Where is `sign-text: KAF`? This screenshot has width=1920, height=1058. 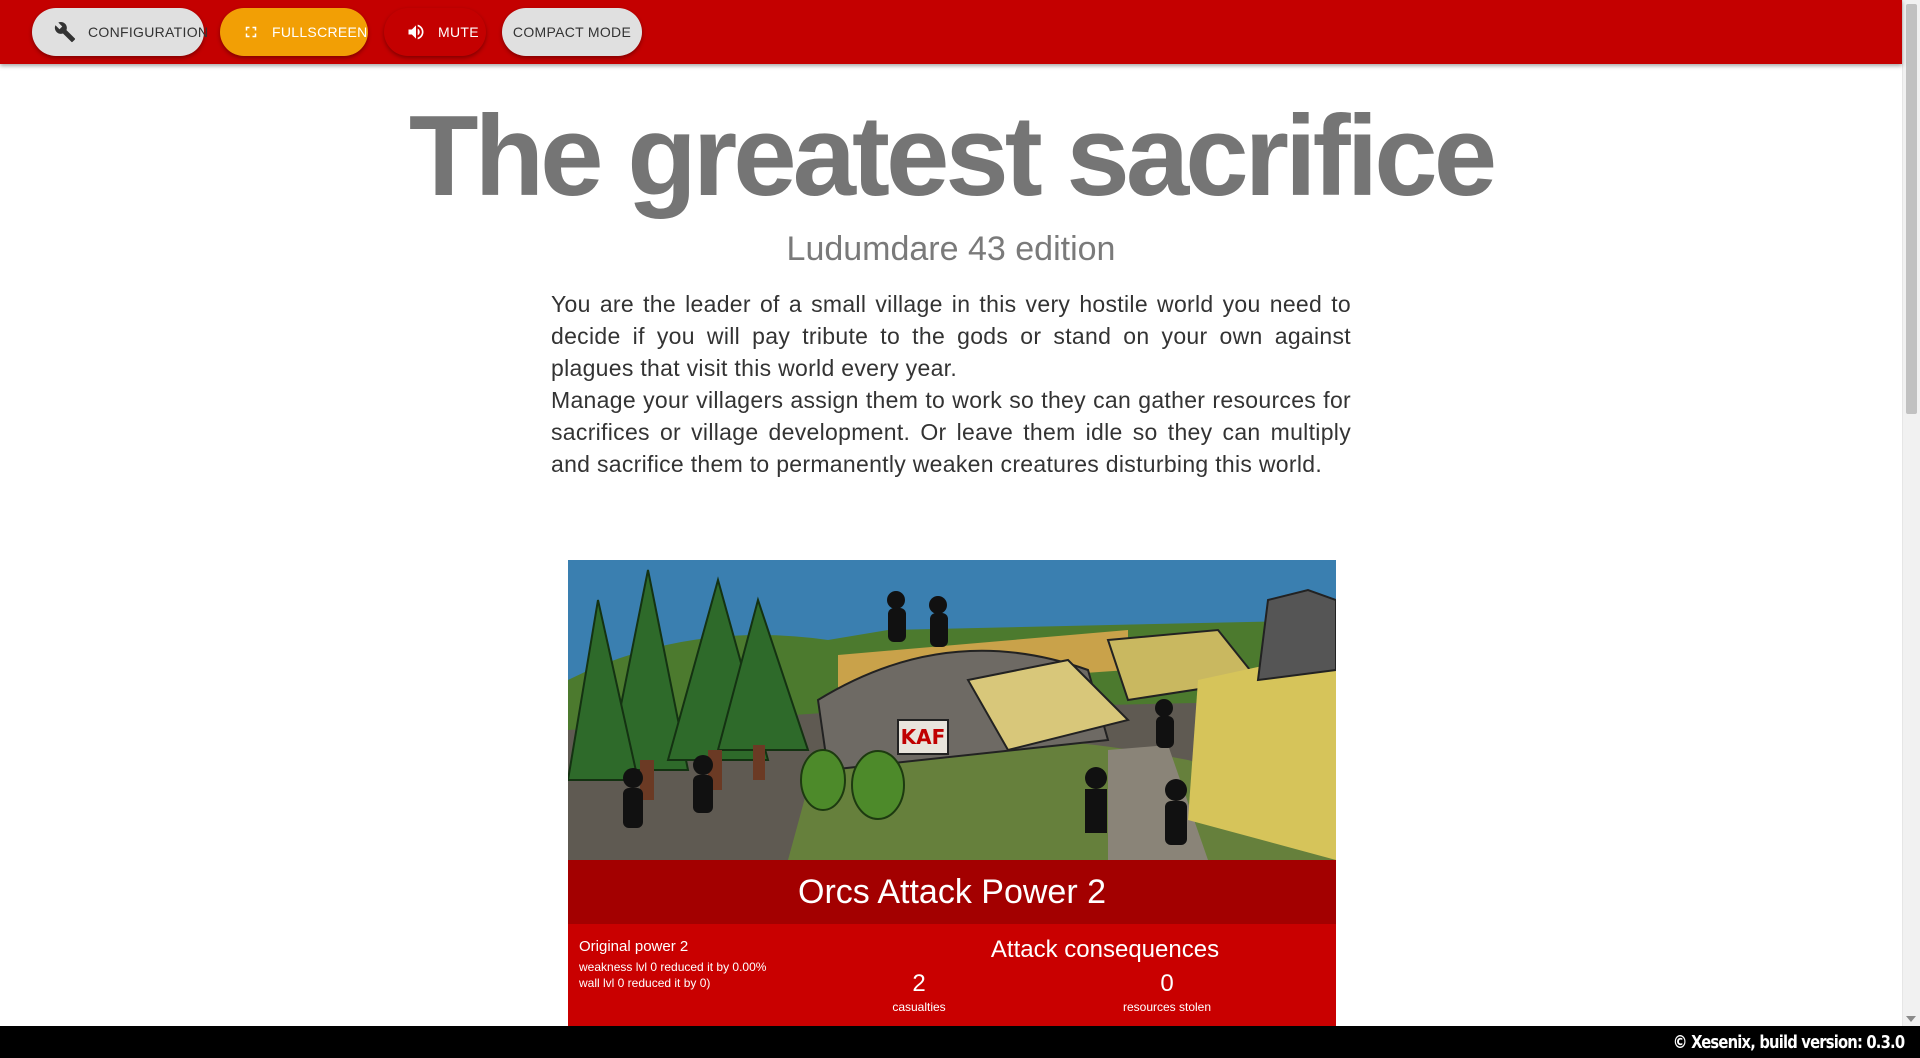
sign-text: KAF is located at coordinates (923, 737).